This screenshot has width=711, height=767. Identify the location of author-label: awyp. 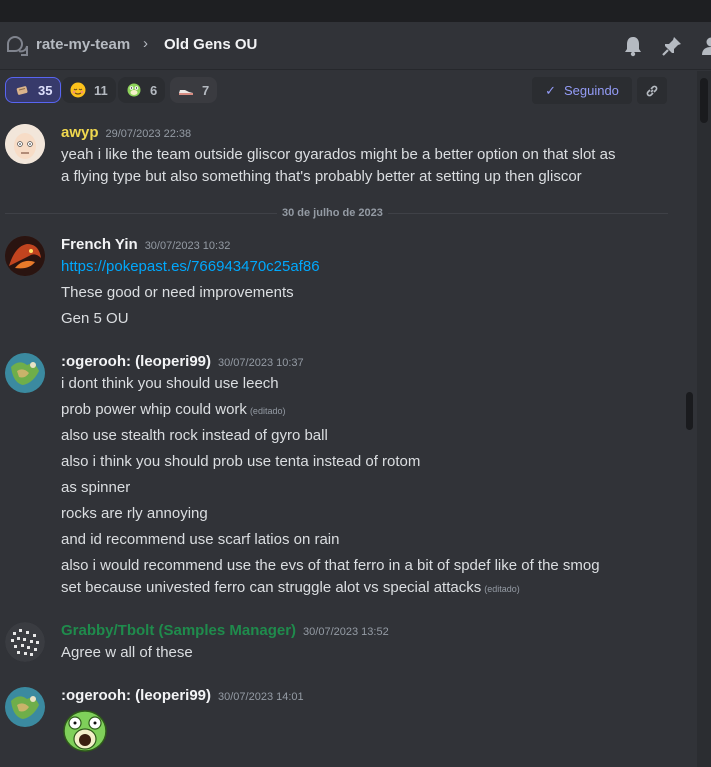
(80, 132).